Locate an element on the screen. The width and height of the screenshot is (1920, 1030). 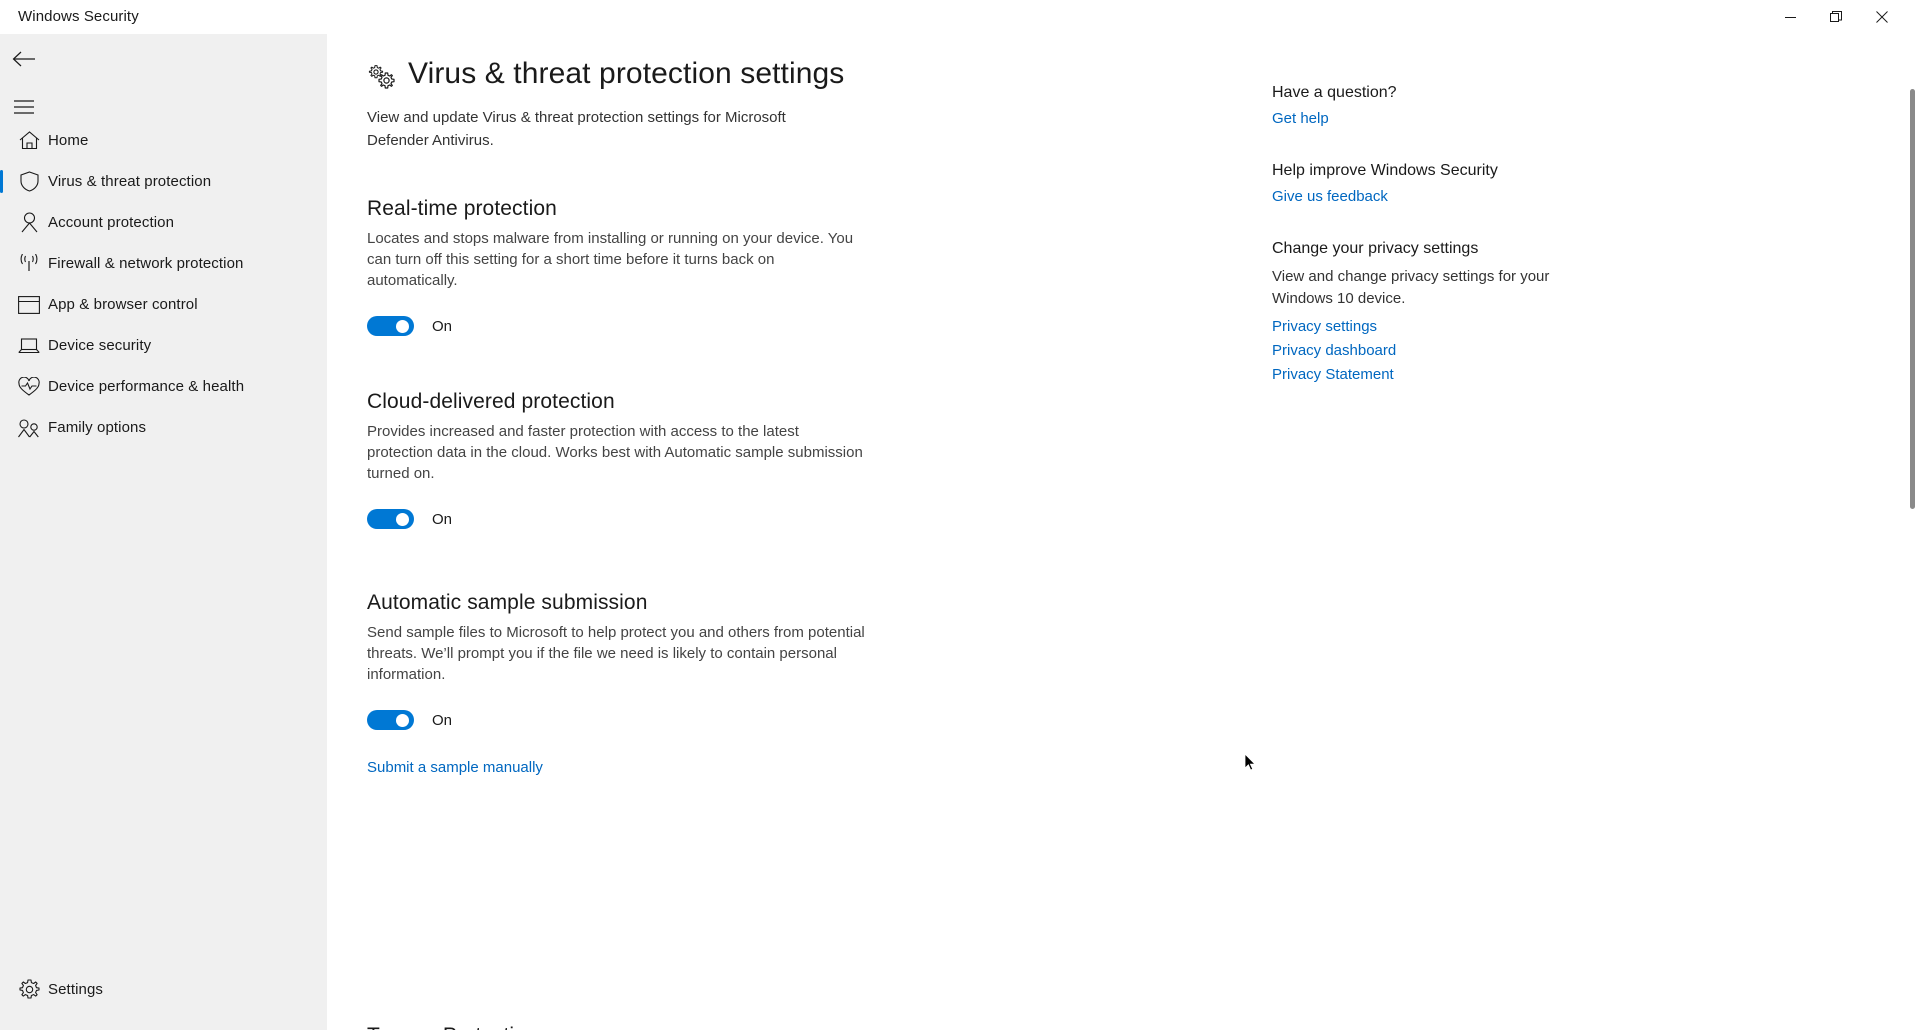
sidebar-top-controls is located at coordinates (163, 80).